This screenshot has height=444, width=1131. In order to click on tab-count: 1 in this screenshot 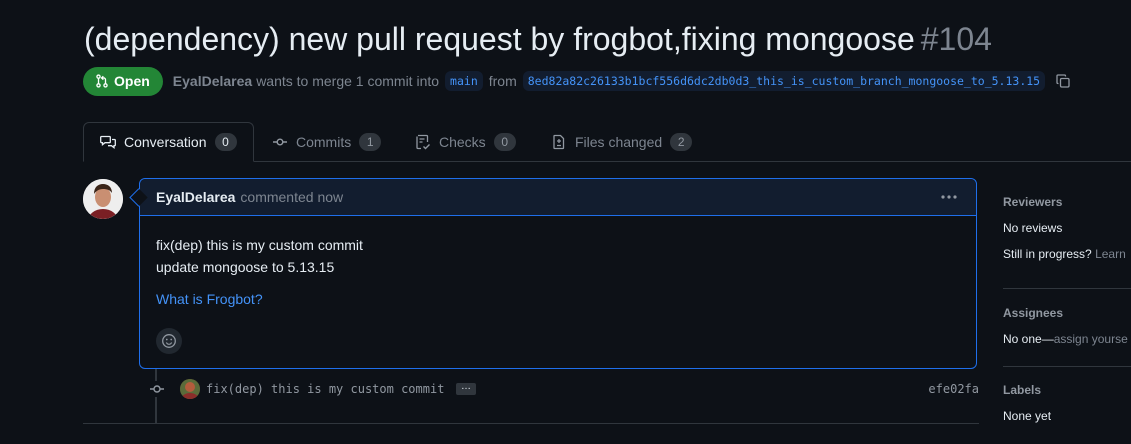, I will do `click(370, 142)`.